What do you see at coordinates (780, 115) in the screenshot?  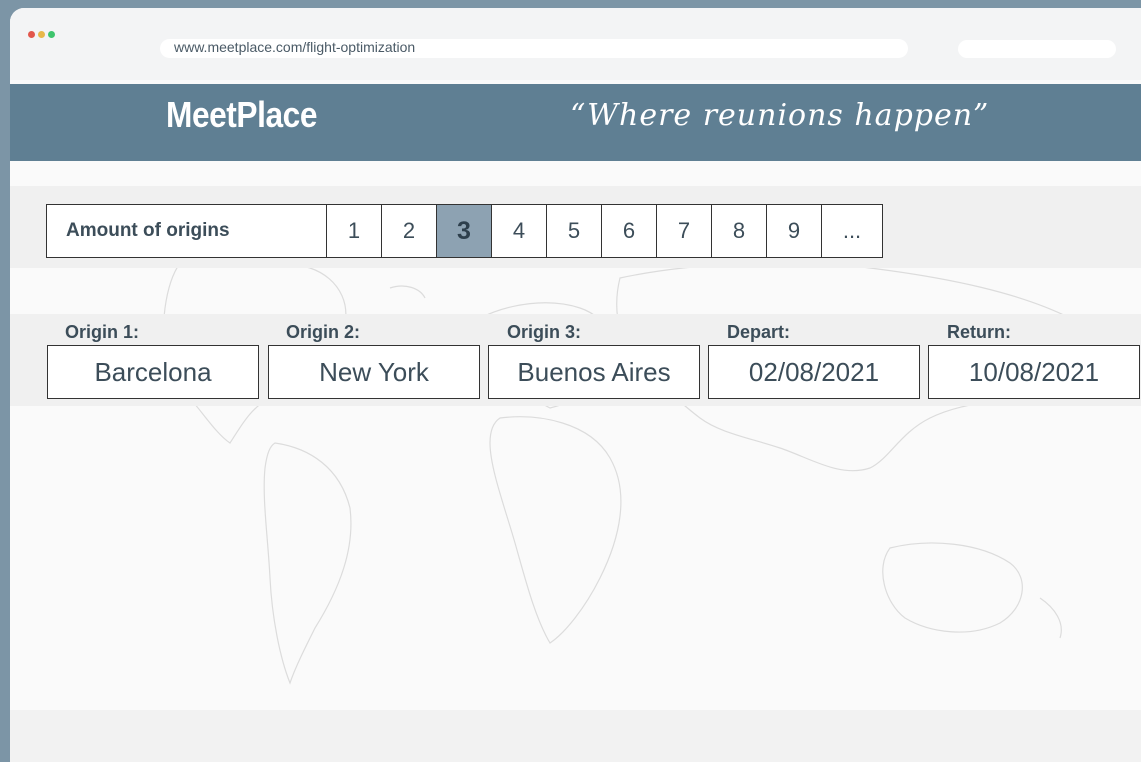 I see `site-tagline: “Where reunions happen”` at bounding box center [780, 115].